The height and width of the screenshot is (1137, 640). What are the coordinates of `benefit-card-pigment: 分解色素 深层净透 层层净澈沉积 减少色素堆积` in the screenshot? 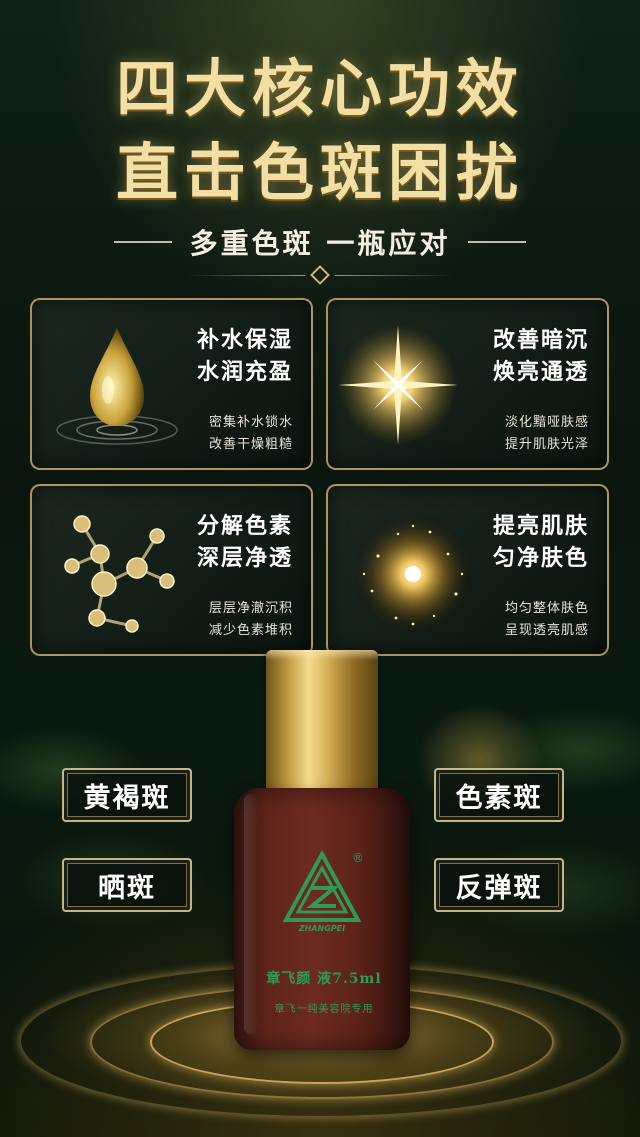 It's located at (171, 570).